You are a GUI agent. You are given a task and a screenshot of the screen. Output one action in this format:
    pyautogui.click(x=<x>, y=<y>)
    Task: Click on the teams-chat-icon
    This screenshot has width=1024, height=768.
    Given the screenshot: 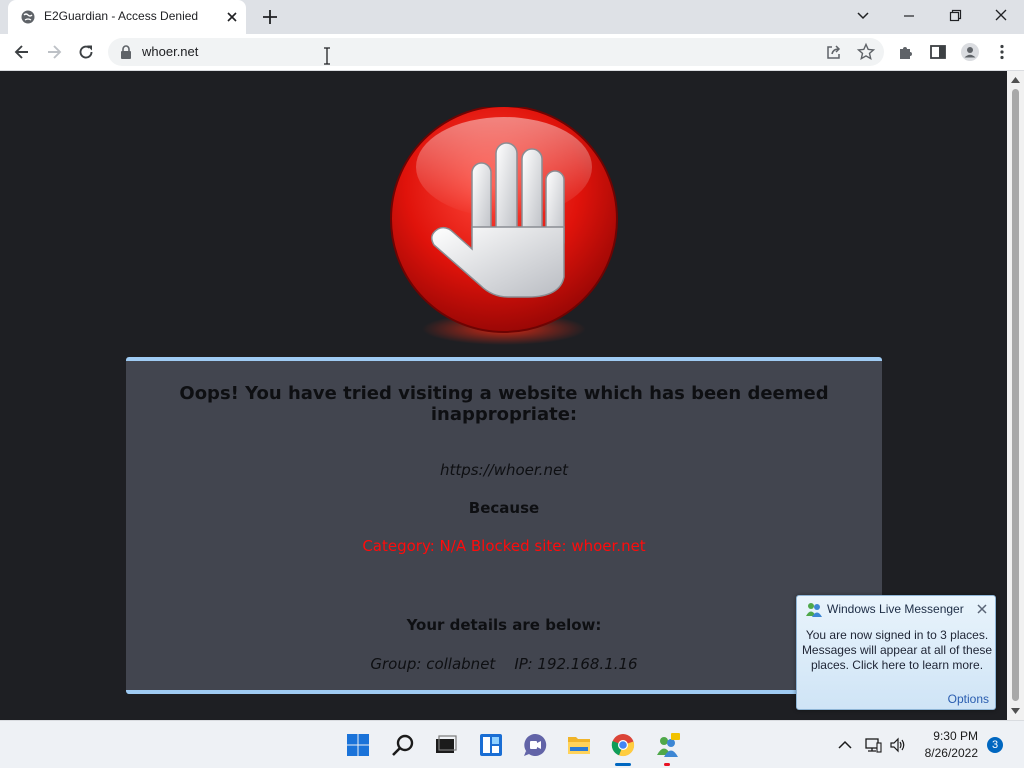 What is the action you would take?
    pyautogui.click(x=535, y=745)
    